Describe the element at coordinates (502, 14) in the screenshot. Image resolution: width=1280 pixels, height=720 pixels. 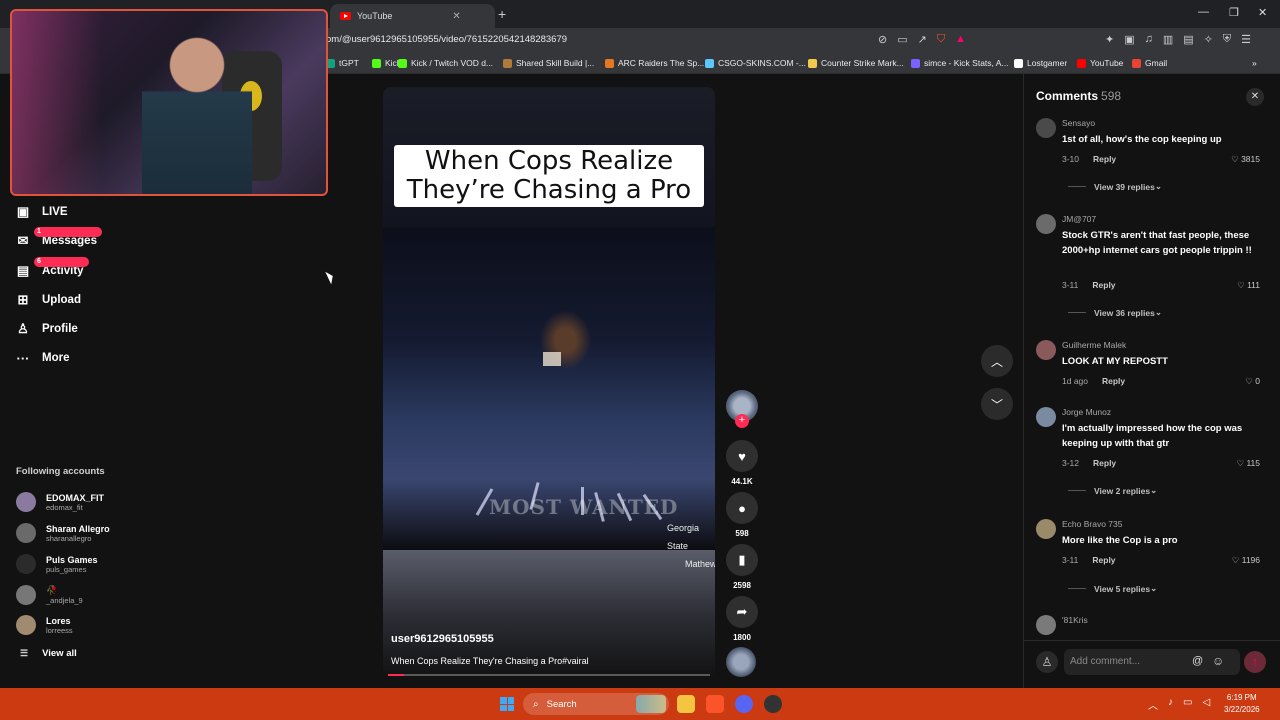
I see `new-tab-button: +` at that location.